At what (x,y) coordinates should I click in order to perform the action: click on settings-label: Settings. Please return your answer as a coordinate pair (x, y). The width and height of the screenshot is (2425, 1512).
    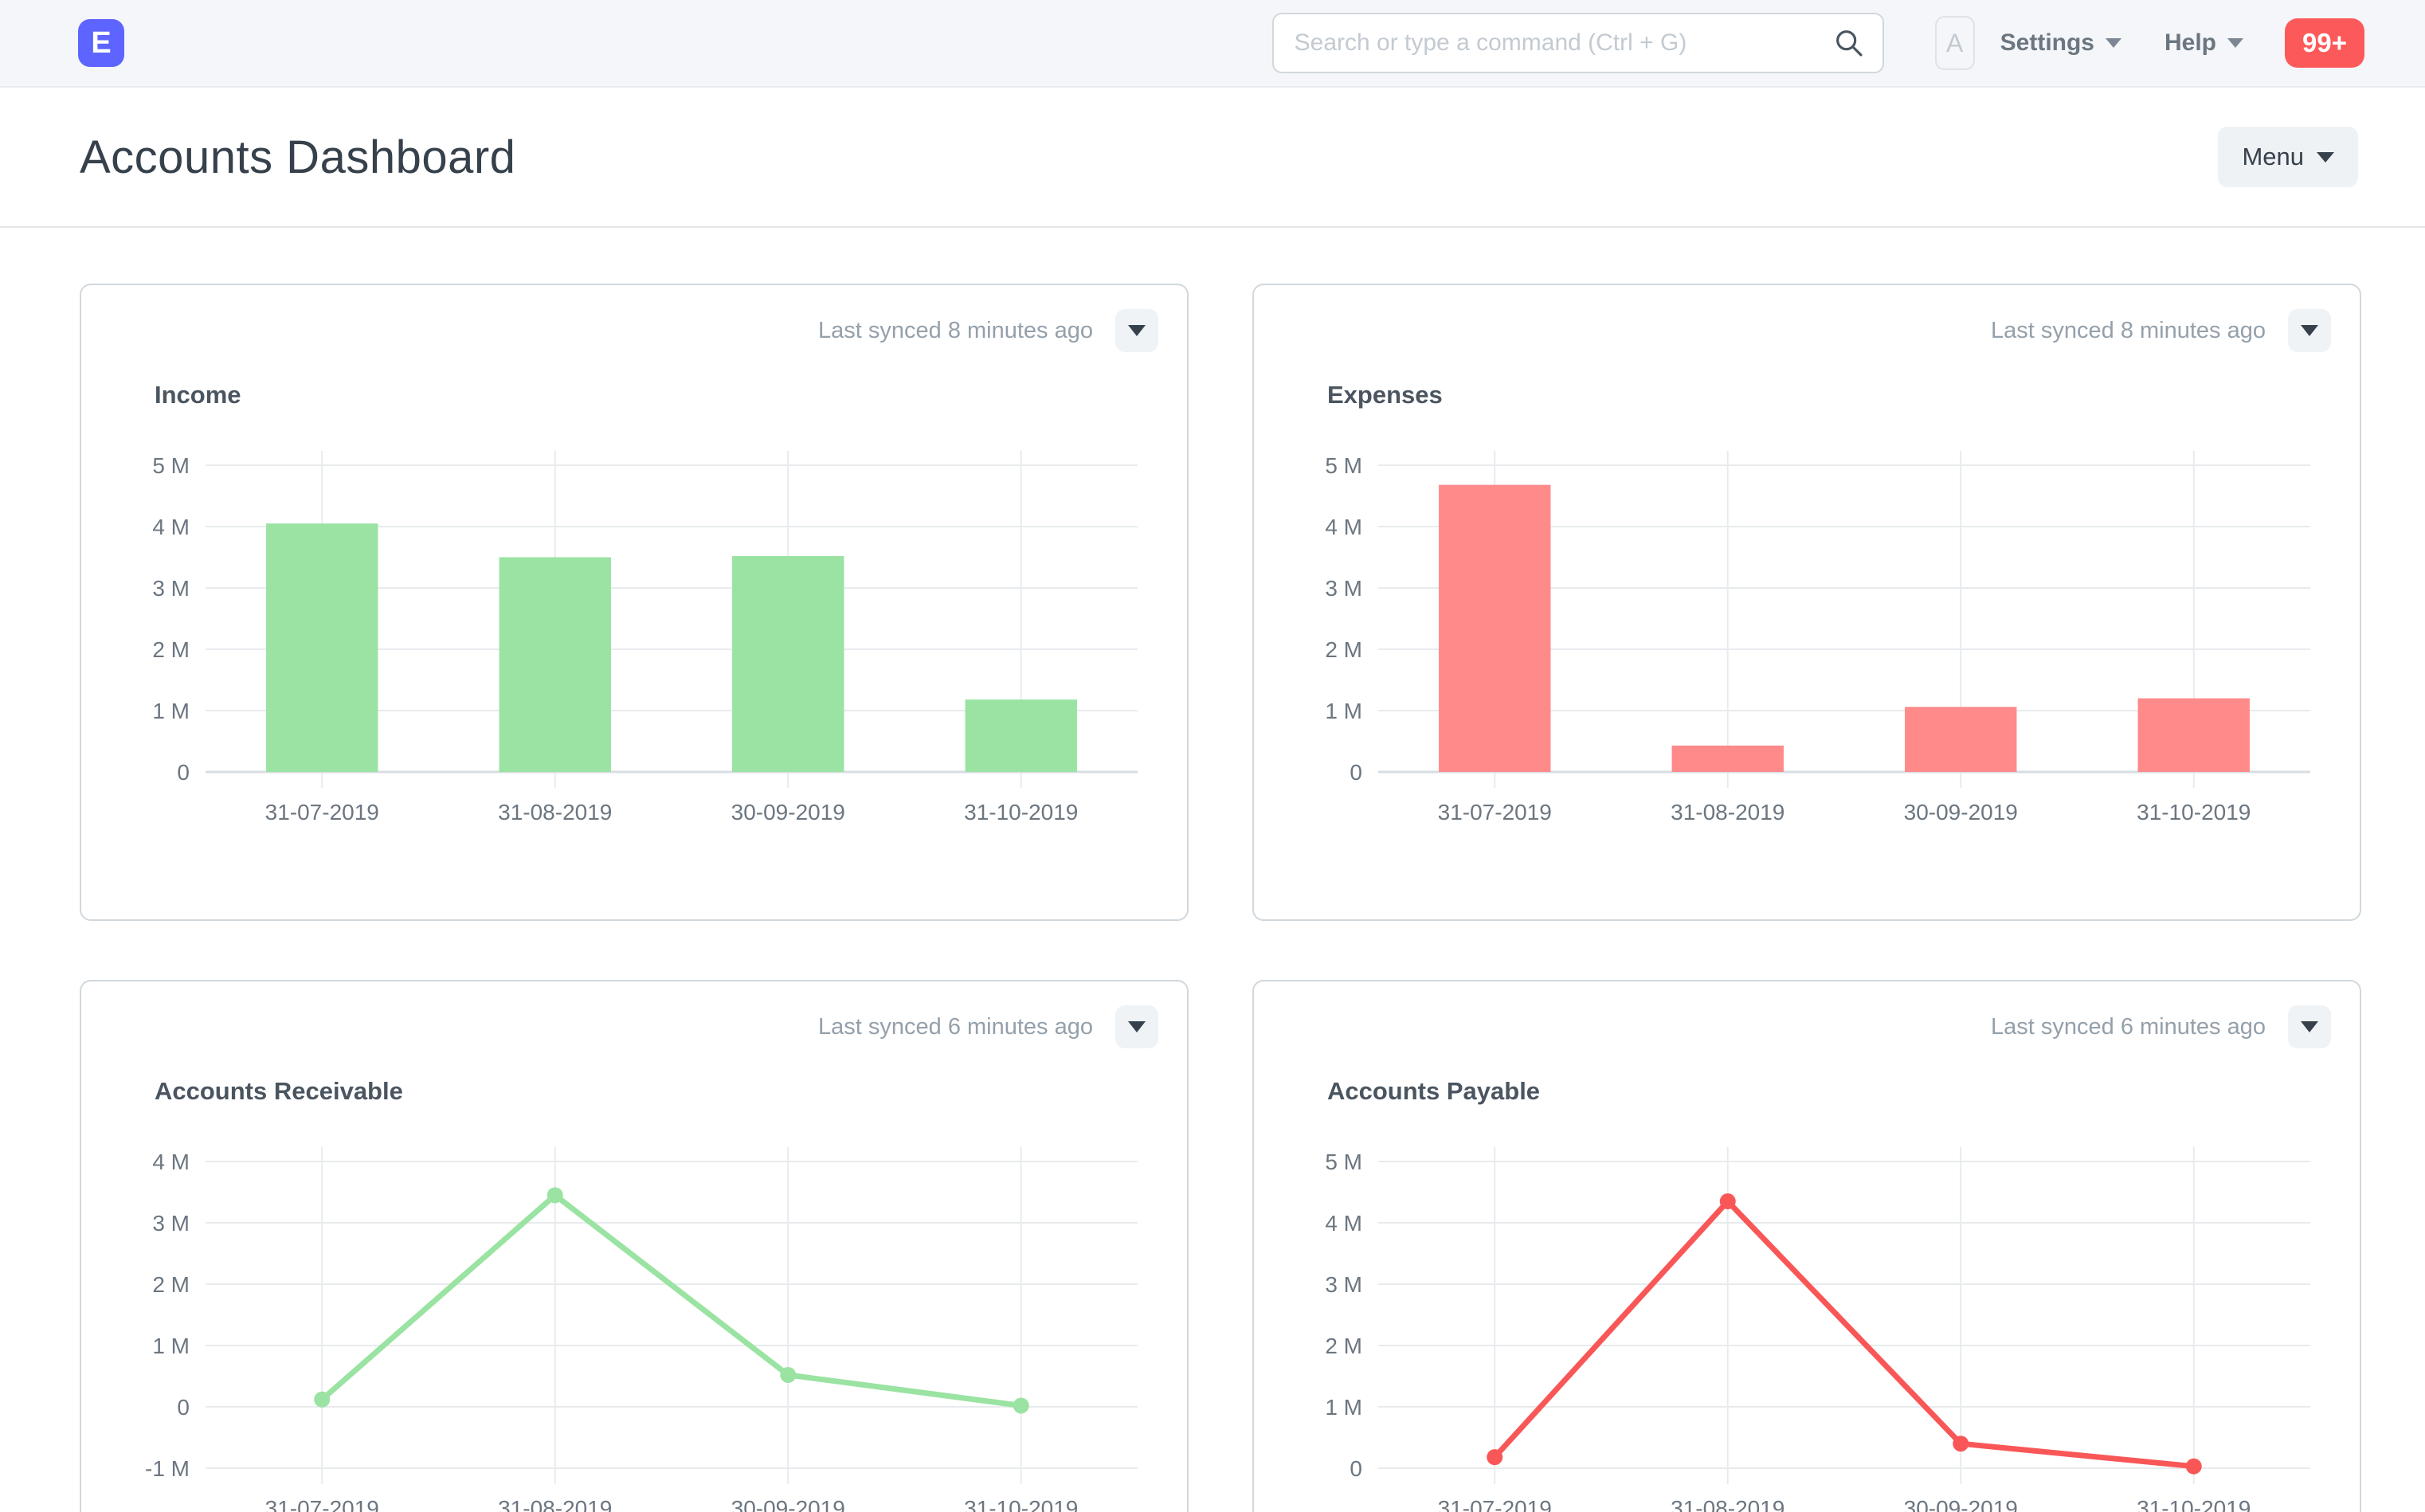
    Looking at the image, I should click on (2047, 43).